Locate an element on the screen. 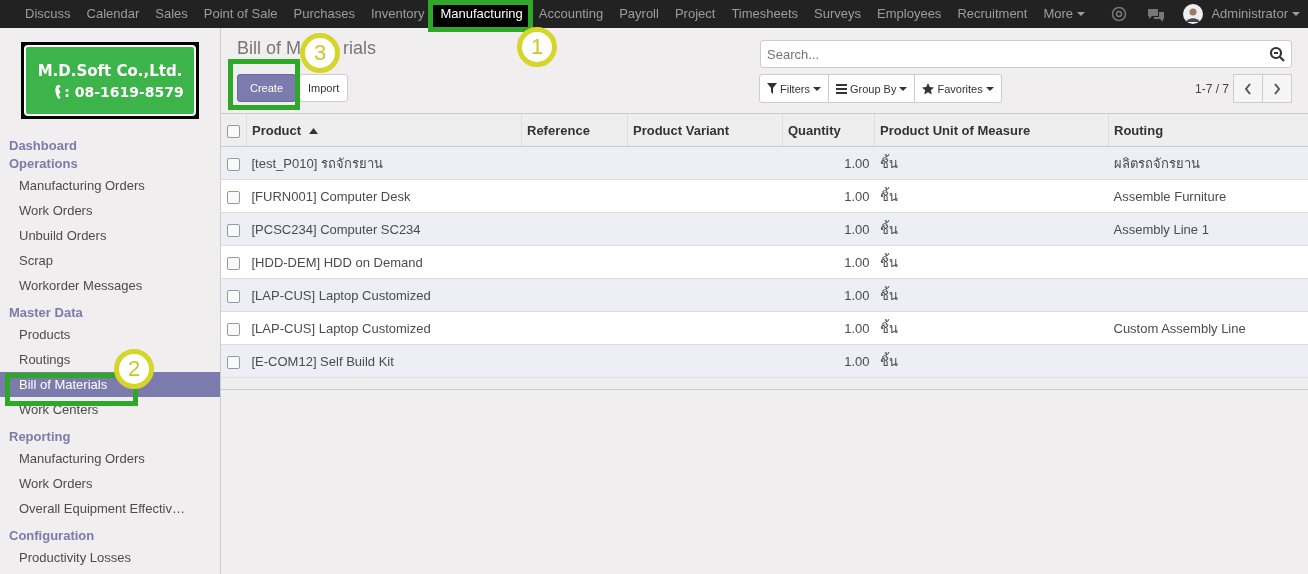 Image resolution: width=1308 pixels, height=574 pixels. page-title: rials is located at coordinates (360, 48).